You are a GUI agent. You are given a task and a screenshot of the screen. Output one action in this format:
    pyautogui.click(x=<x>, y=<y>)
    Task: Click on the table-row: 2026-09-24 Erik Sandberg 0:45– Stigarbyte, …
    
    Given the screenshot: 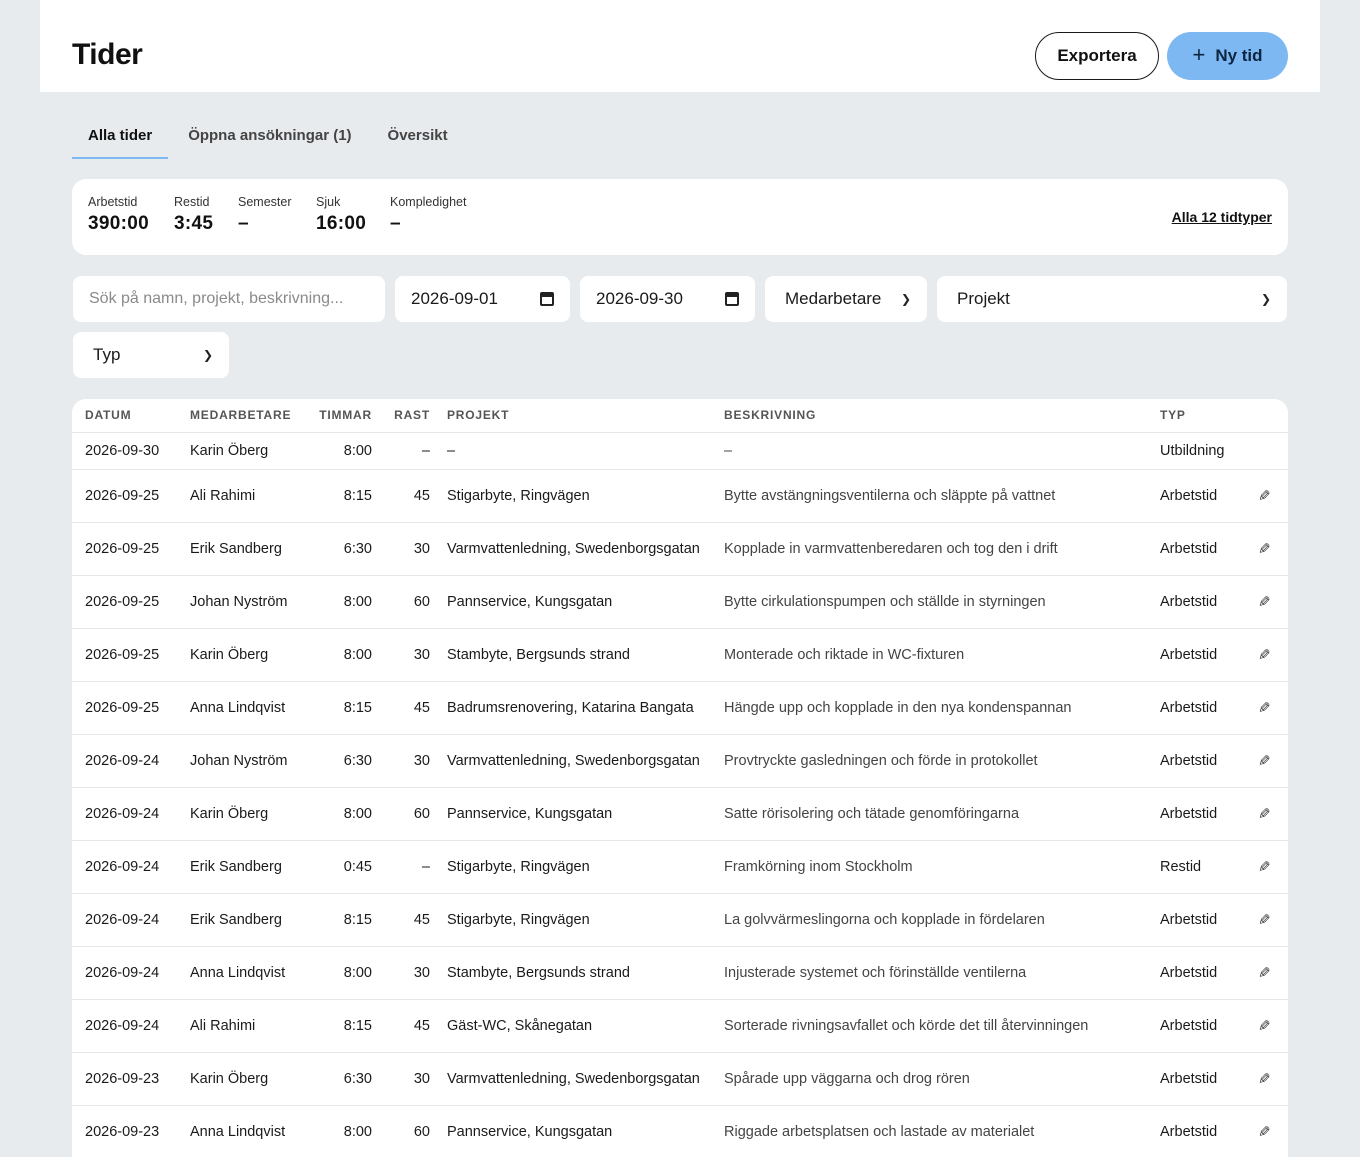 What is the action you would take?
    pyautogui.click(x=680, y=867)
    